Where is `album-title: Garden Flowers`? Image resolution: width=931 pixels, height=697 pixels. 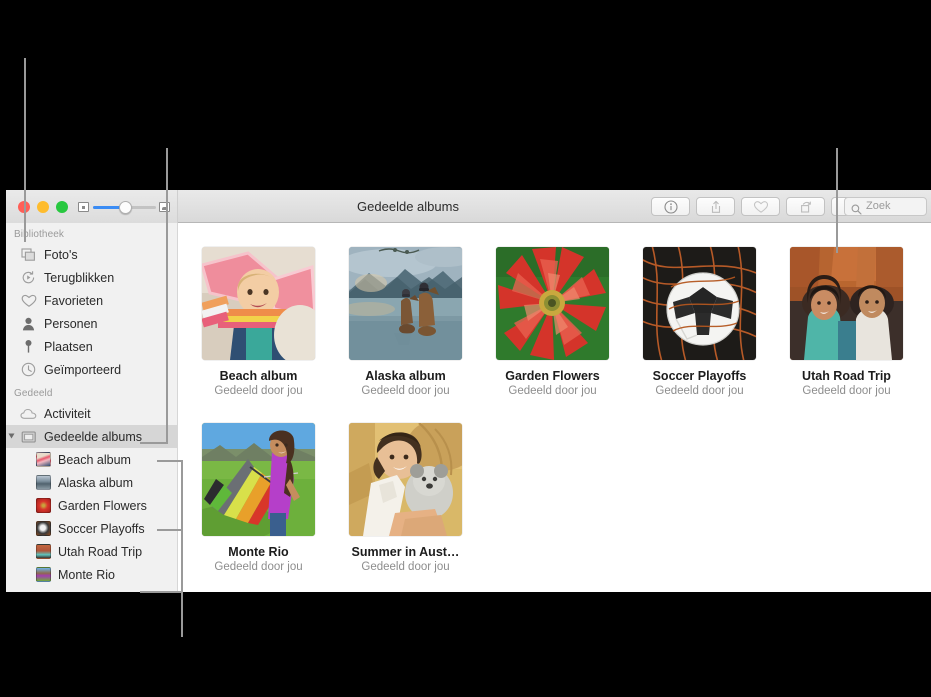
album-title: Garden Flowers is located at coordinates (552, 376).